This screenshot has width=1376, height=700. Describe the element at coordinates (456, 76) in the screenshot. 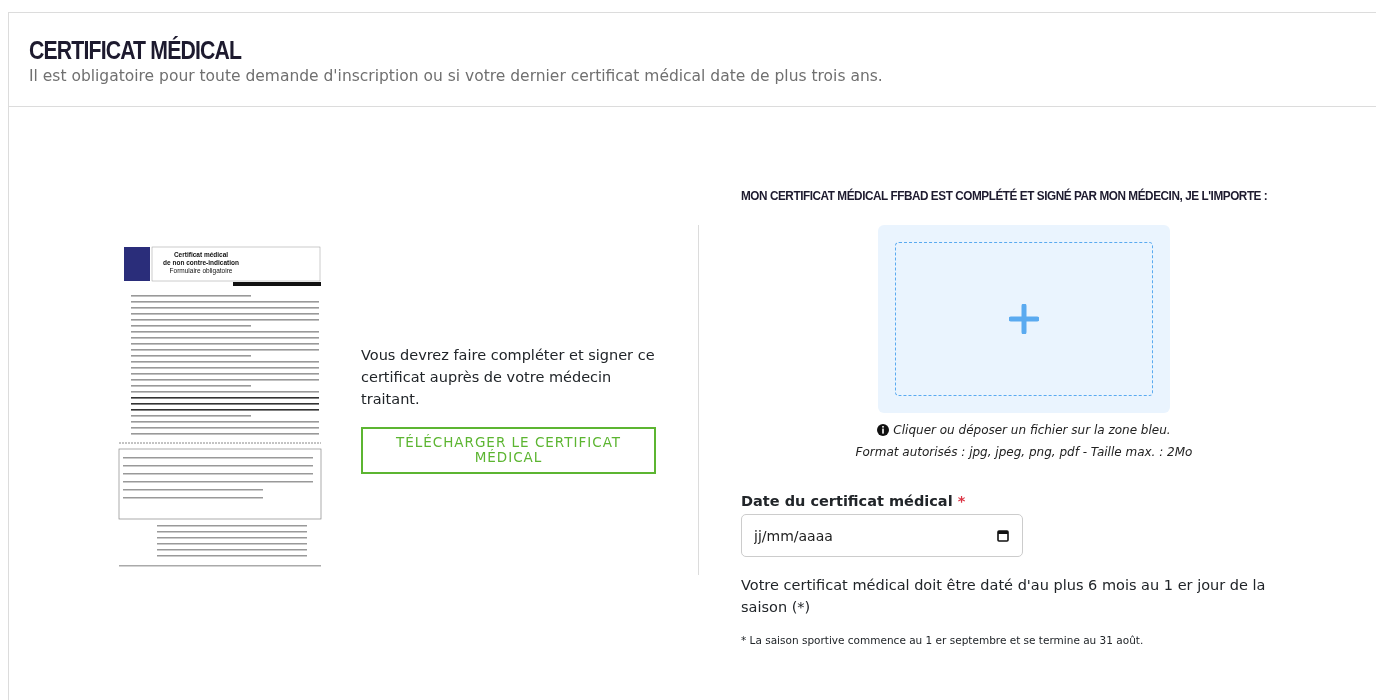

I see `section-subtitle: Il est obligatoire pour toute demande d'inscription ou si votre dernier certificat médical date de plus trois ans.` at that location.